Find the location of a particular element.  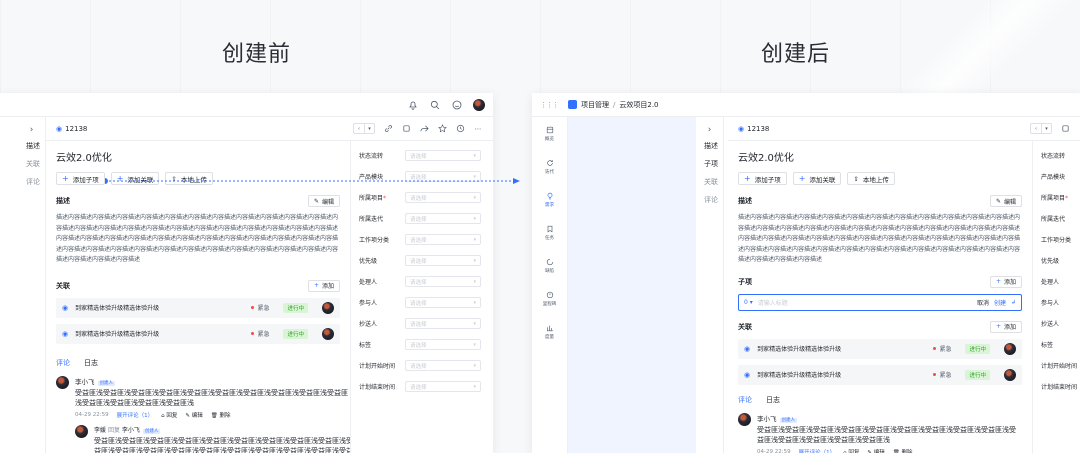

rail-item-iteration: 迭代 is located at coordinates (549, 166).